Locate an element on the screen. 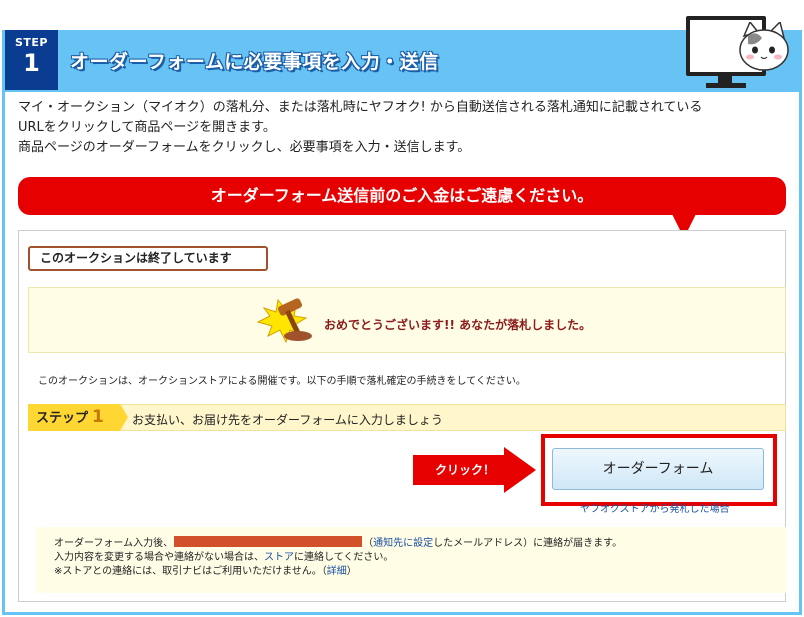 Image resolution: width=804 pixels, height=617 pixels. notify-settings-link: 通知先に設定 is located at coordinates (403, 543).